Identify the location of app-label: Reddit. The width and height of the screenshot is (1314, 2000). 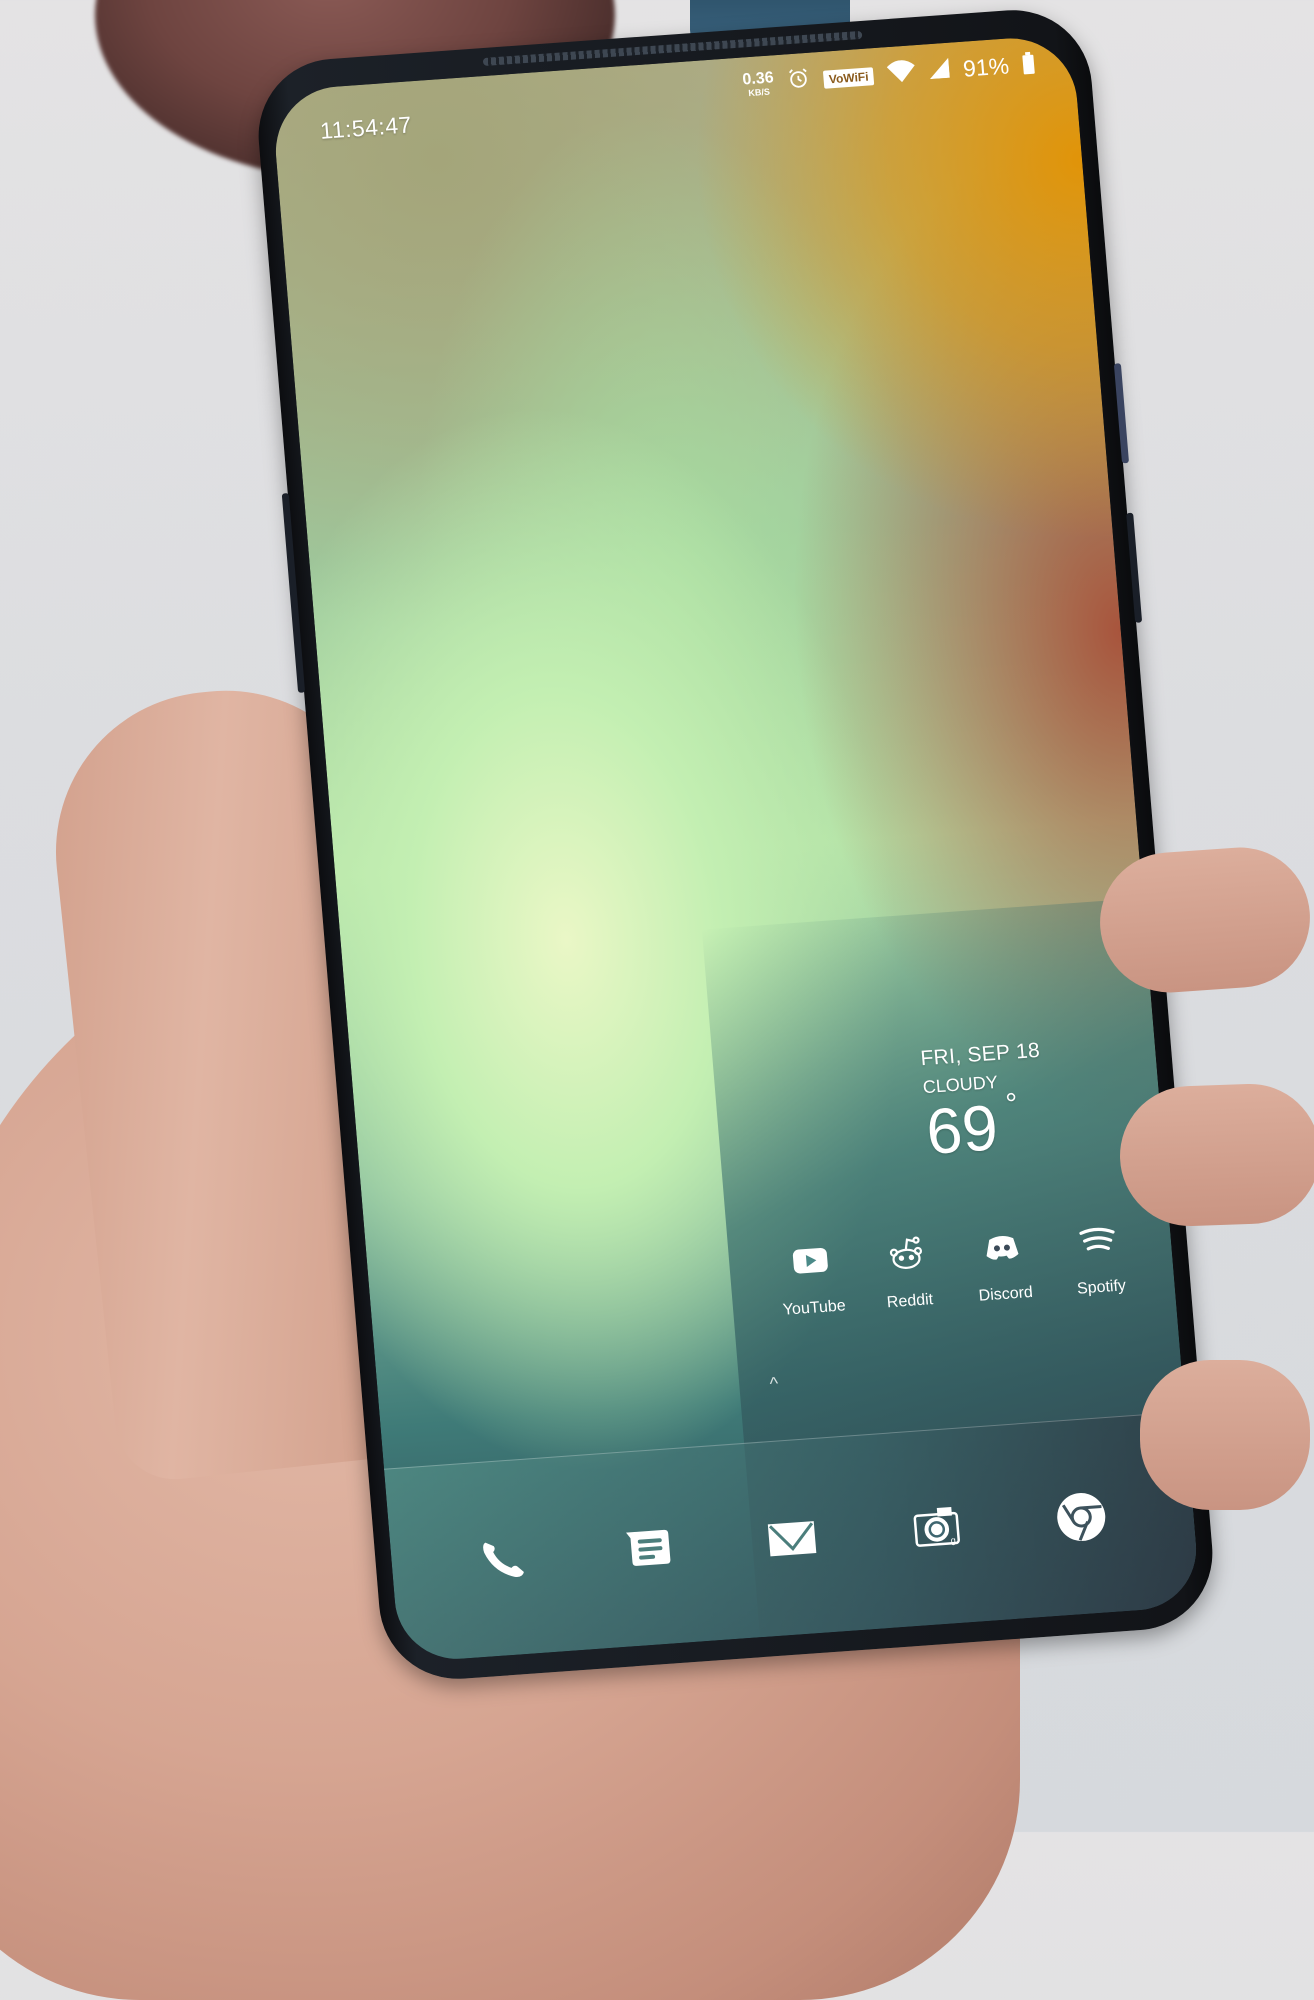
(910, 1301).